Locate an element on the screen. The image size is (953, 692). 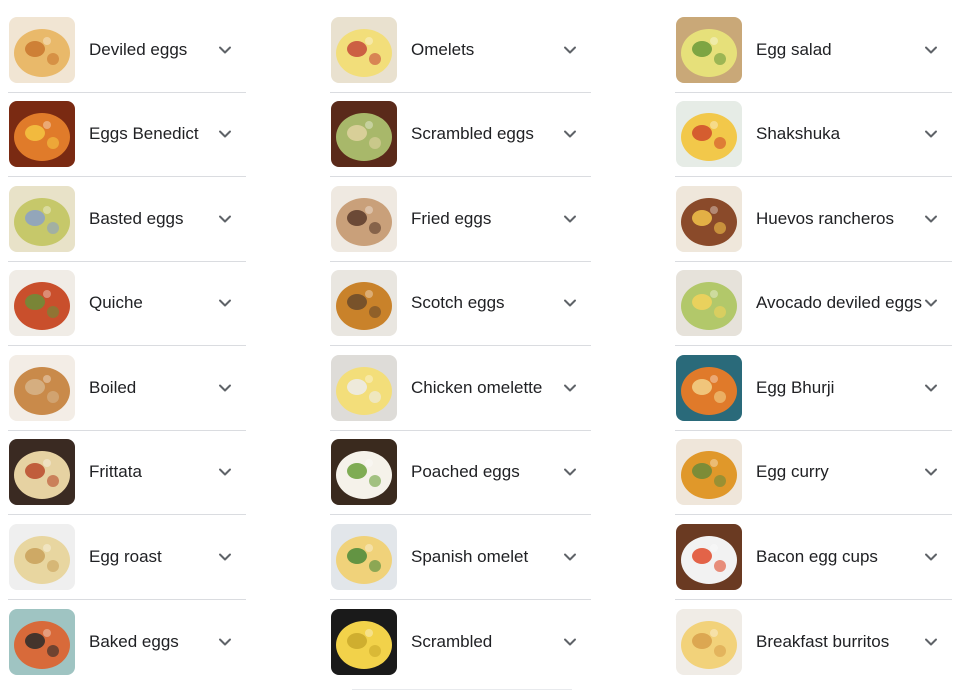
list-item: Fried eggs is located at coordinates (460, 219).